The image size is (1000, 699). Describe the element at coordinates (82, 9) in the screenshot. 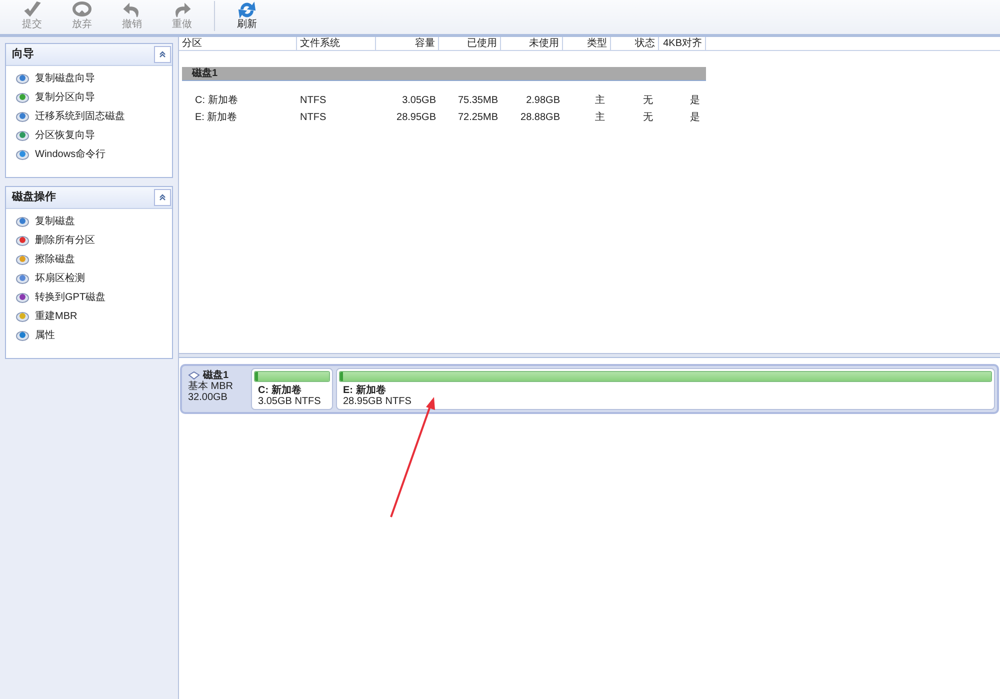

I see `discard-icon` at that location.